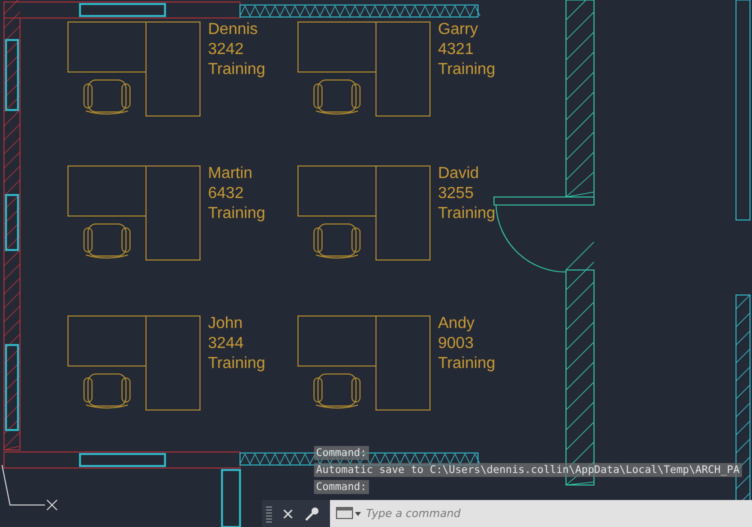 The height and width of the screenshot is (527, 752). Describe the element at coordinates (312, 514) in the screenshot. I see `wrench-icon` at that location.